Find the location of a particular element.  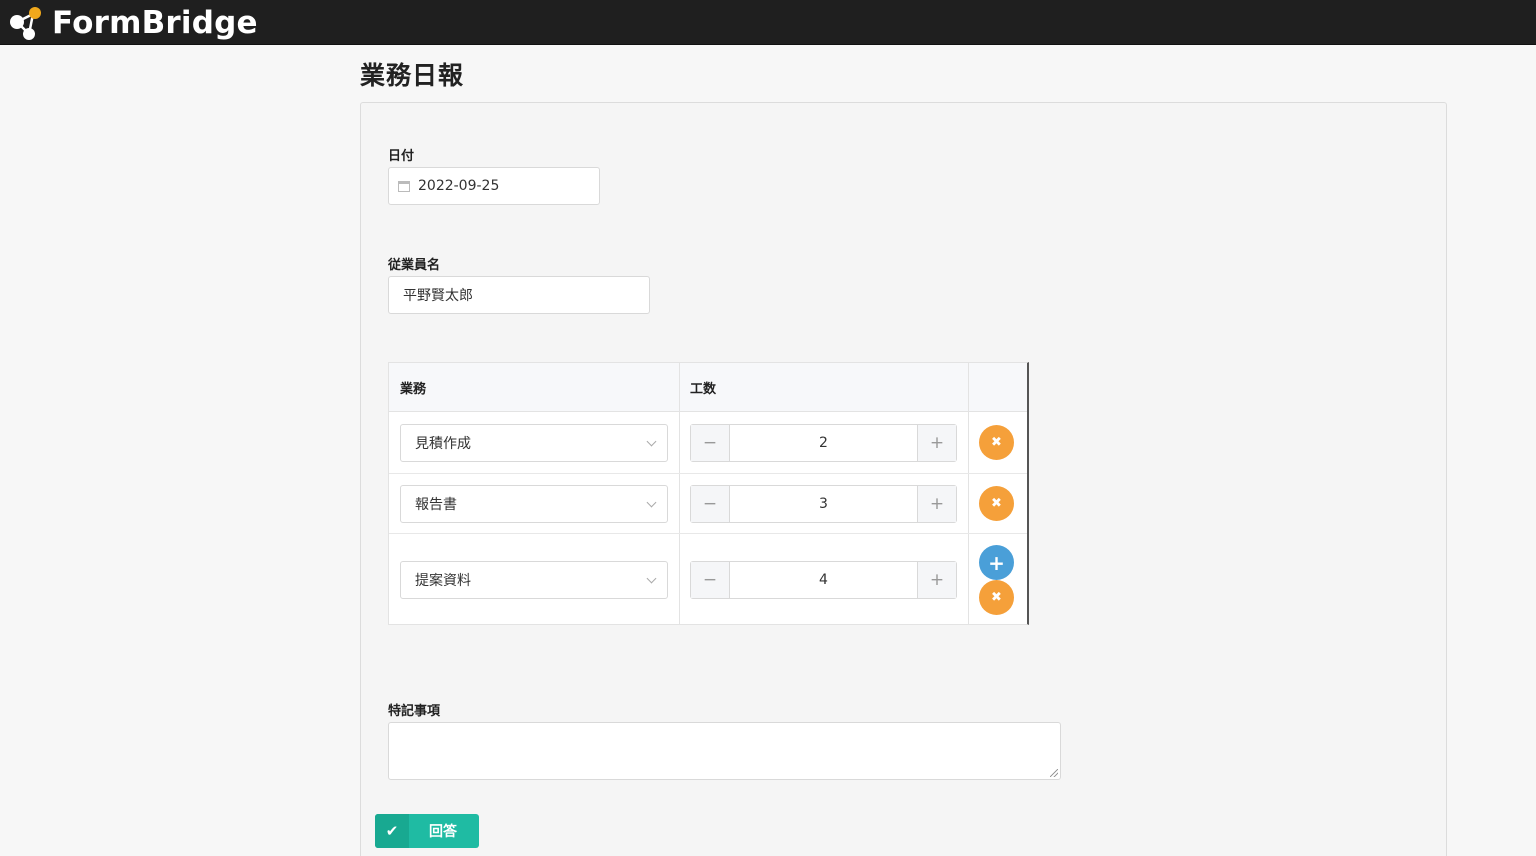

submit-label: 回答 is located at coordinates (443, 832).